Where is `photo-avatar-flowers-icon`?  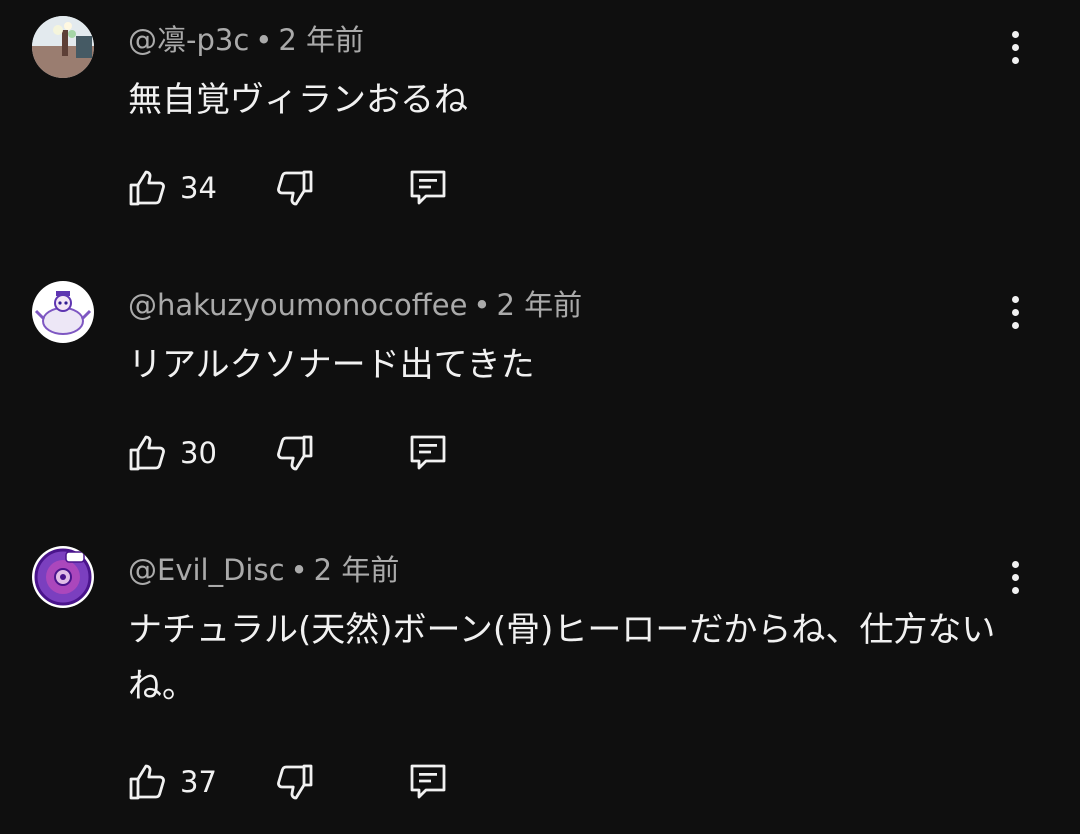 photo-avatar-flowers-icon is located at coordinates (63, 47).